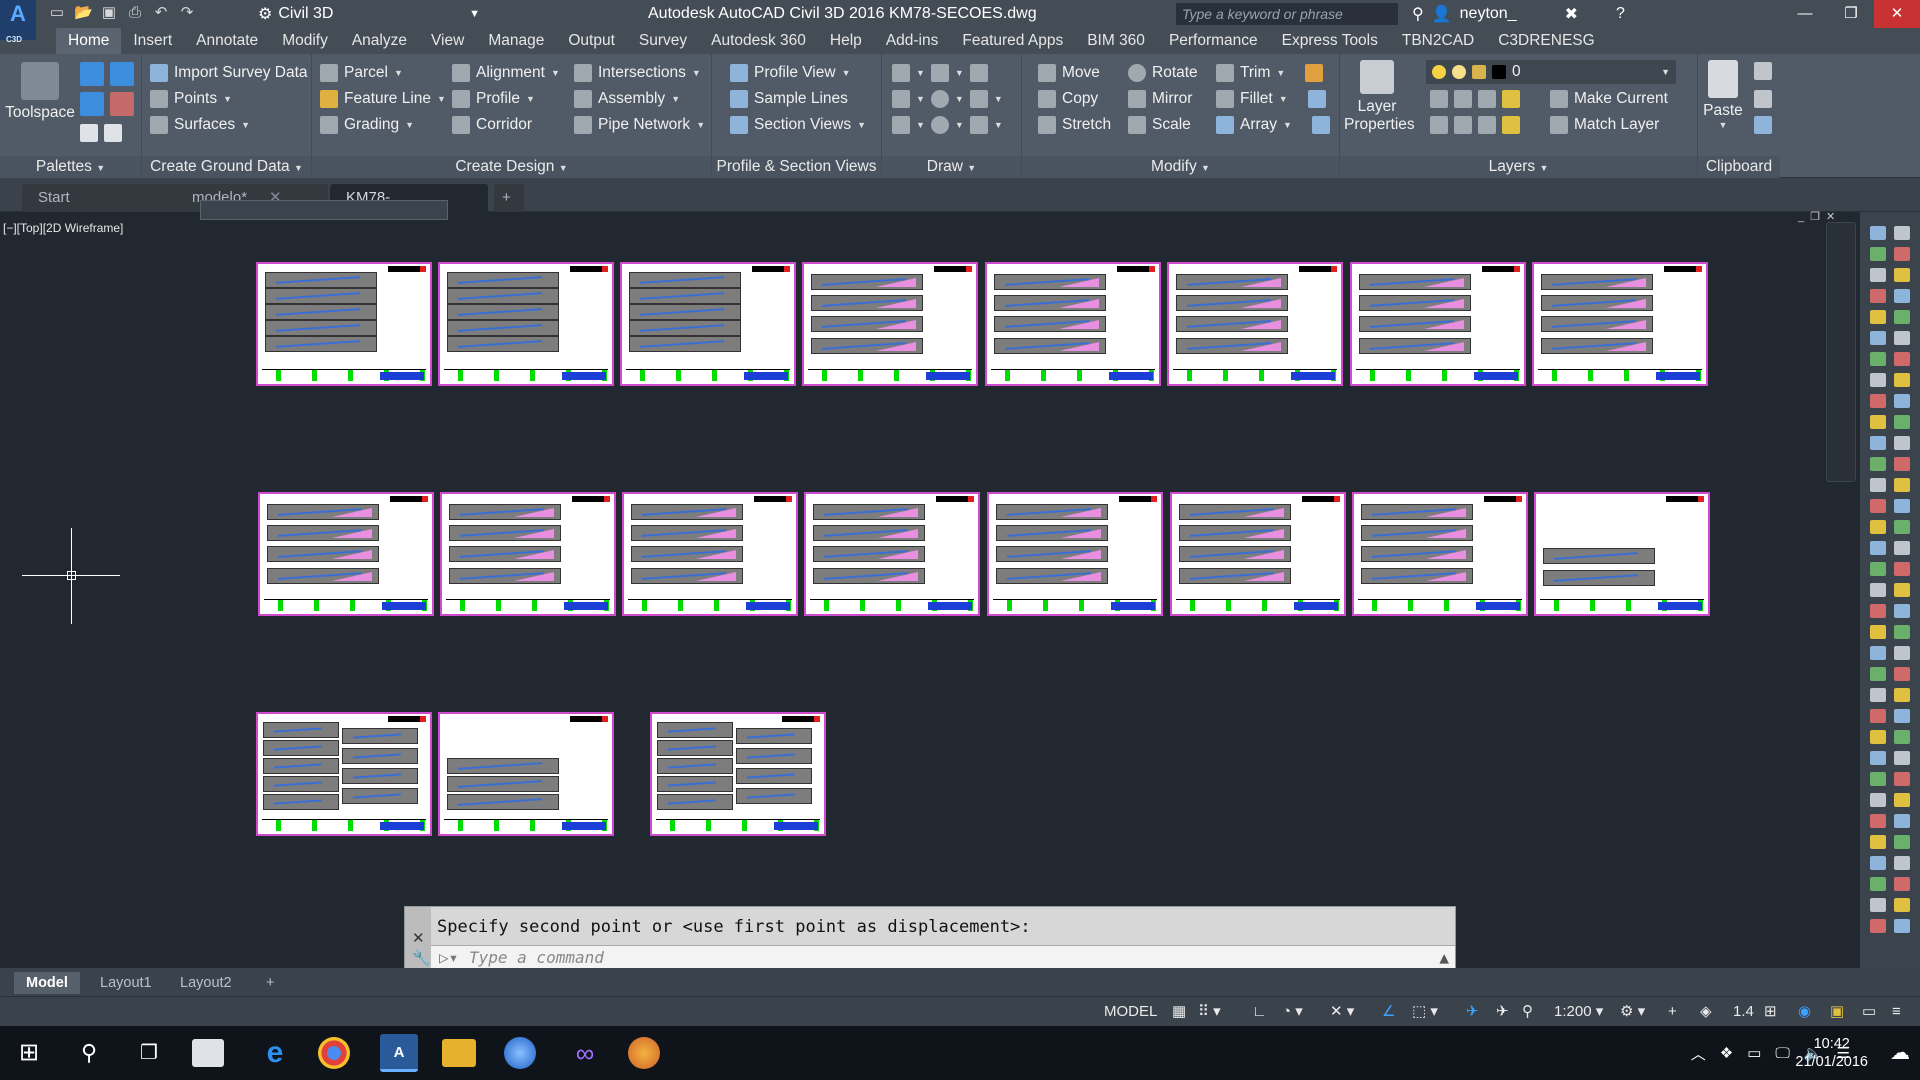 The image size is (1920, 1080). Describe the element at coordinates (1160, 99) in the screenshot. I see `mirror-button: Mirror` at that location.